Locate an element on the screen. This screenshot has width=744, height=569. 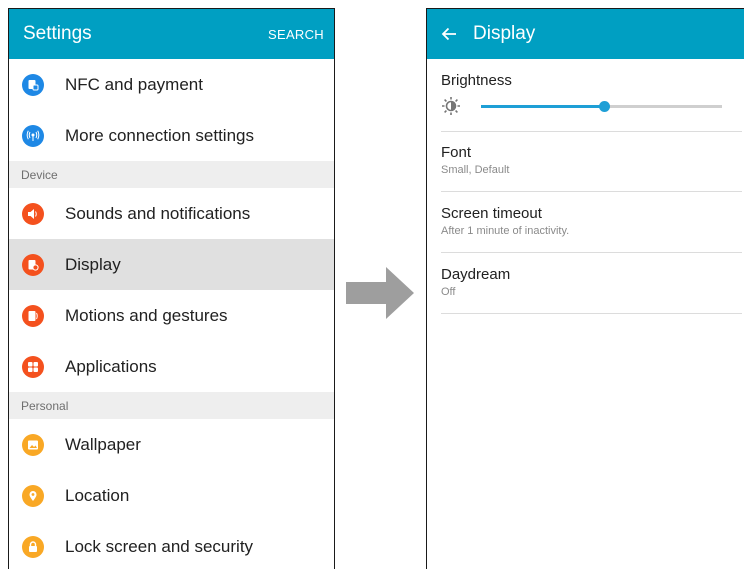
display-app-bar: Display is located at coordinates (585, 34).